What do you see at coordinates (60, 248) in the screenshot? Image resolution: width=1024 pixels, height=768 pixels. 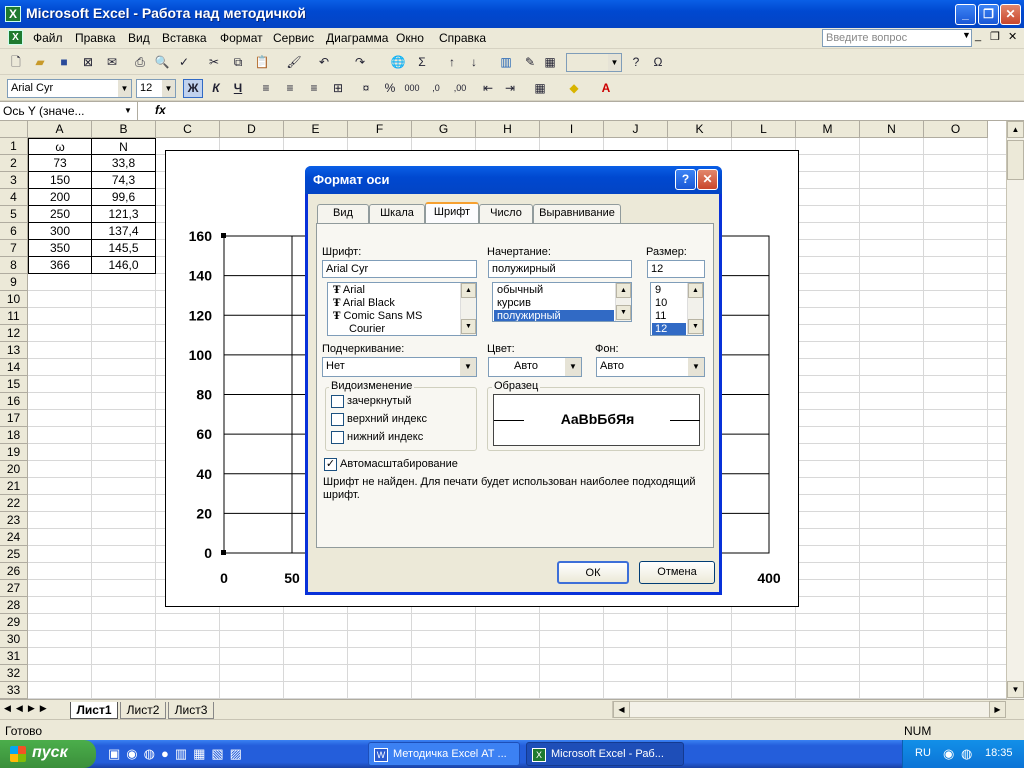 I see `table-cell: 350` at bounding box center [60, 248].